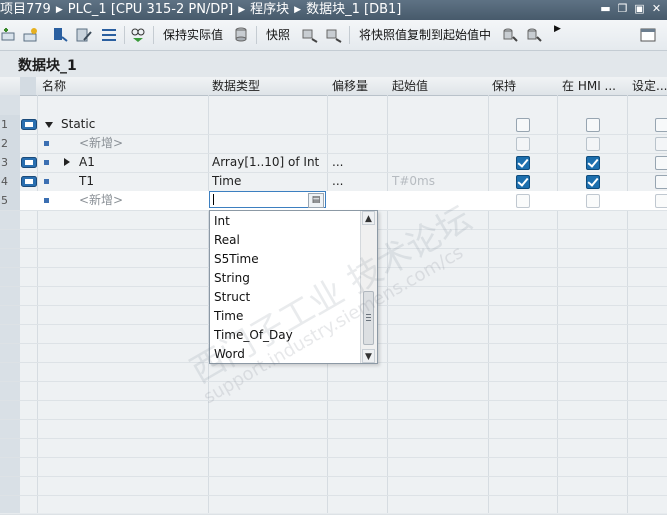 This screenshot has width=667, height=515. I want to click on cell-name: Static, so click(78, 124).